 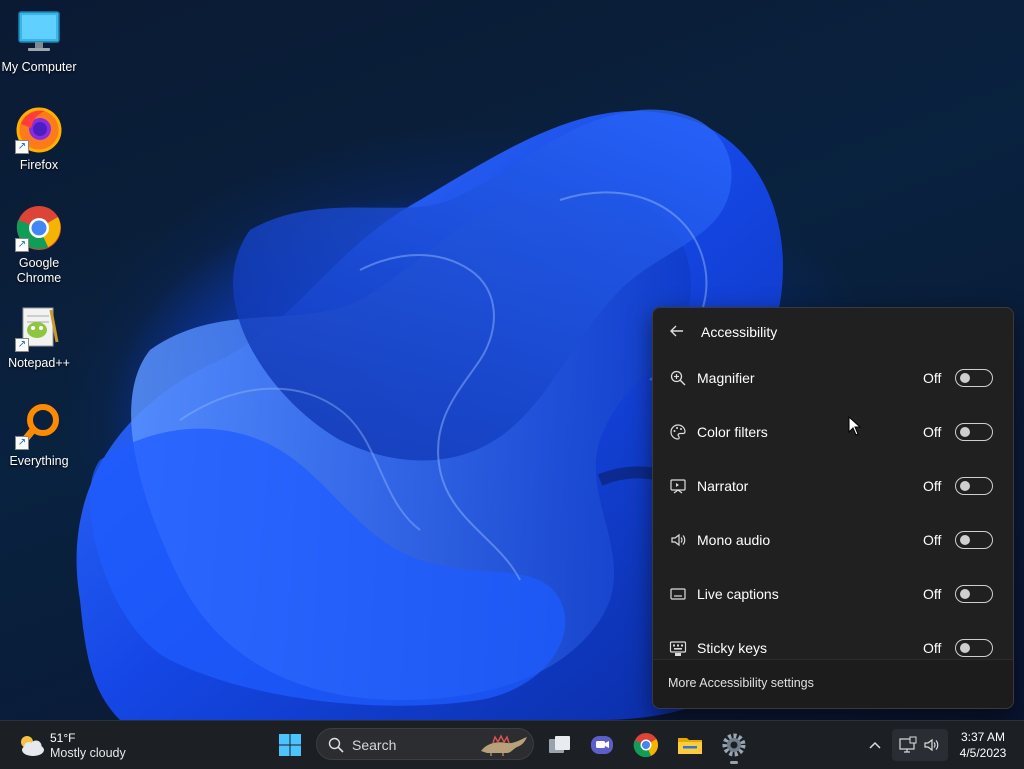 What do you see at coordinates (678, 594) in the screenshot?
I see `live-captions-icon` at bounding box center [678, 594].